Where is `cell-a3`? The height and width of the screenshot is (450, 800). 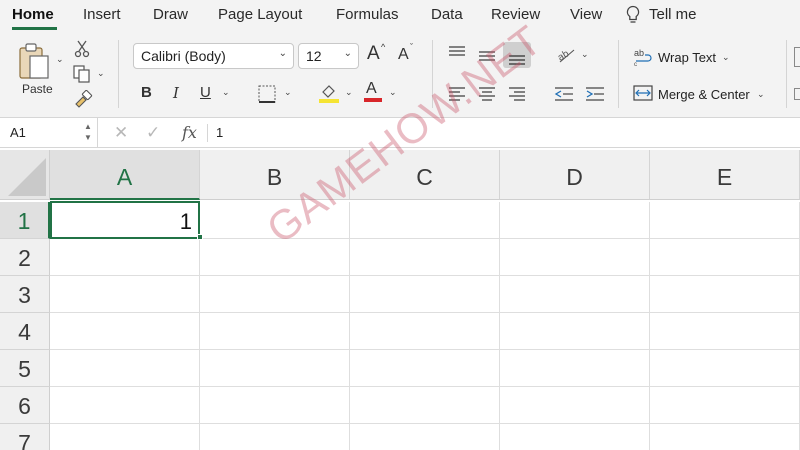 cell-a3 is located at coordinates (125, 294).